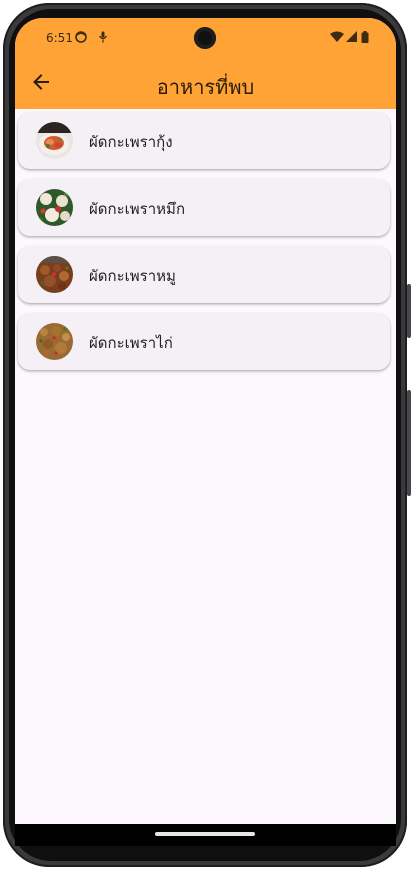 Image resolution: width=414 pixels, height=871 pixels. I want to click on gesture-nav-bar, so click(205, 835).